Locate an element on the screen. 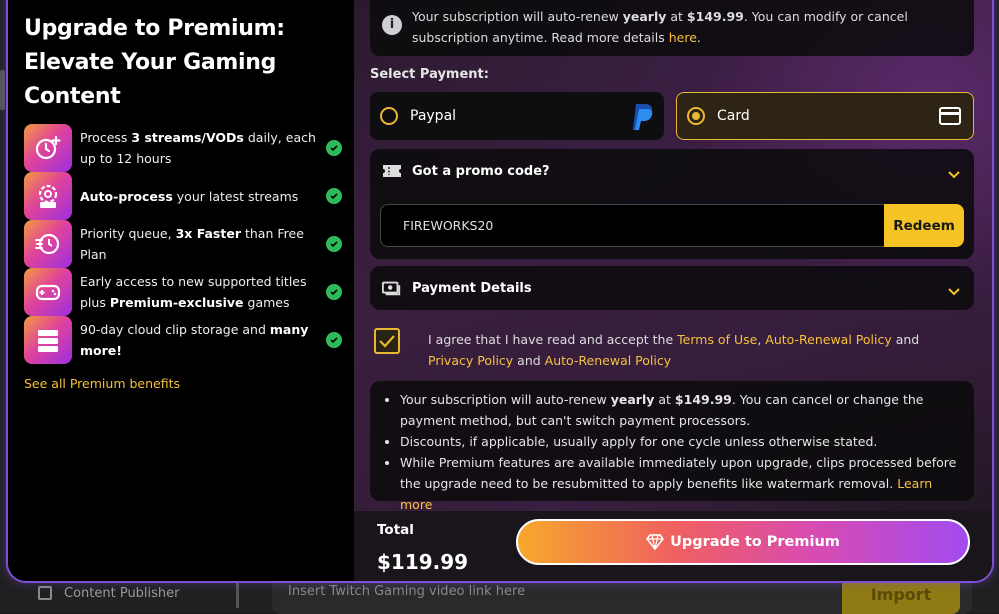  select-payment-label: Select Payment: is located at coordinates (429, 74).